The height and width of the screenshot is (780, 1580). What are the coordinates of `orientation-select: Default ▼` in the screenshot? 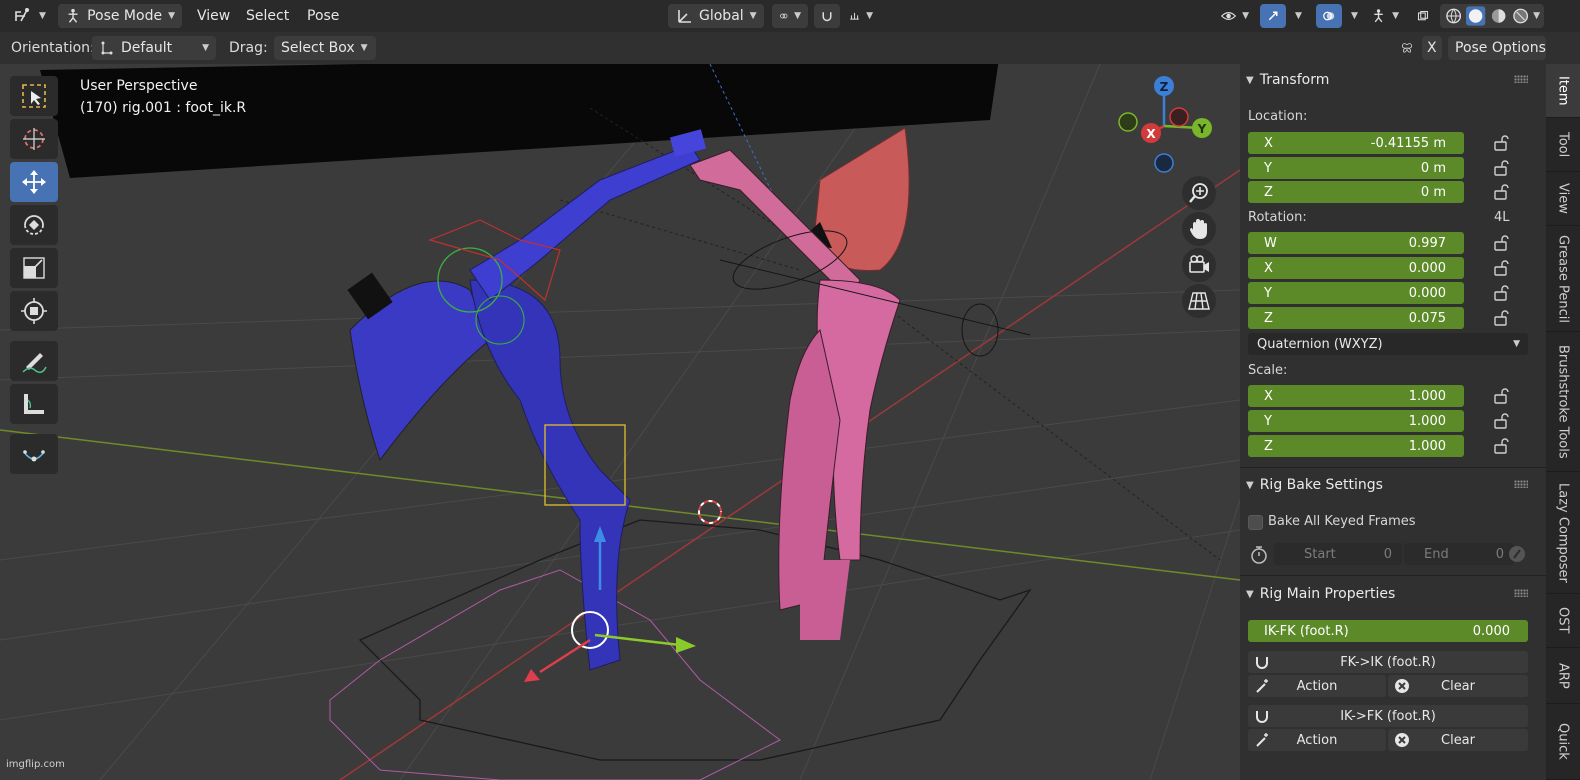 It's located at (154, 48).